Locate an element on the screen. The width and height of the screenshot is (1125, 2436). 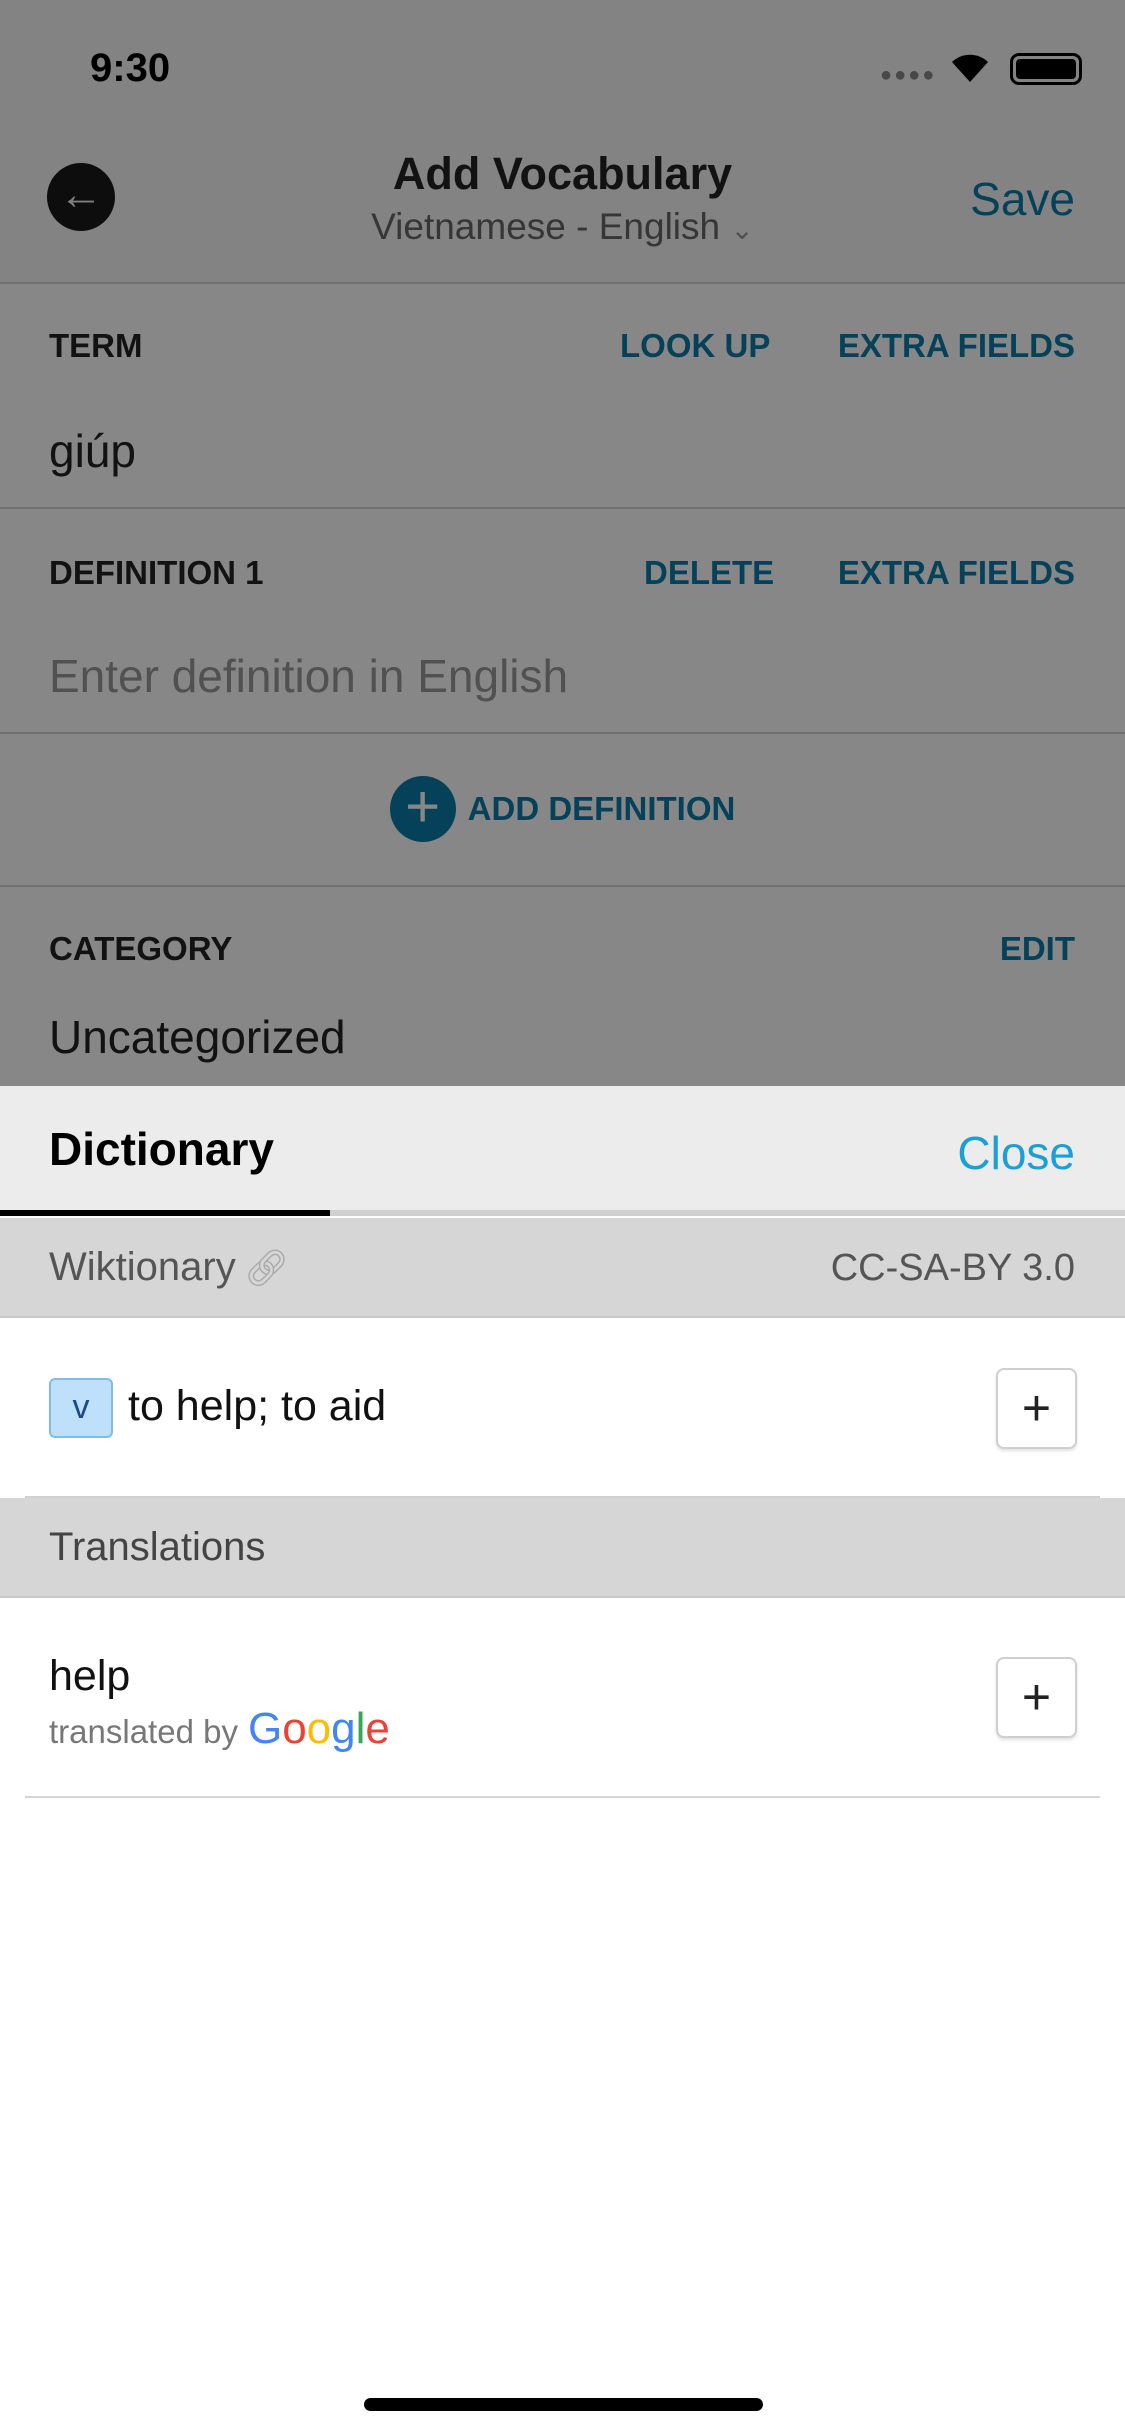
source-link: Wiktionary 🔗︎ is located at coordinates (169, 1267).